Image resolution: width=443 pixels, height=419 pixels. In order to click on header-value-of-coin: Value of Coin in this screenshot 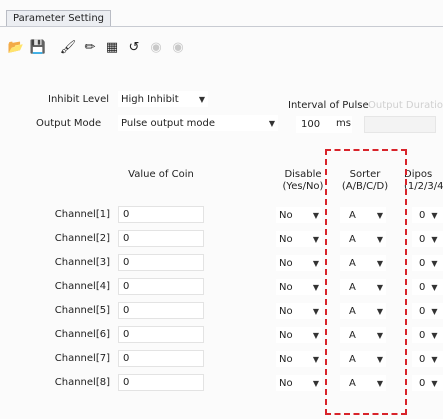, I will do `click(161, 174)`.